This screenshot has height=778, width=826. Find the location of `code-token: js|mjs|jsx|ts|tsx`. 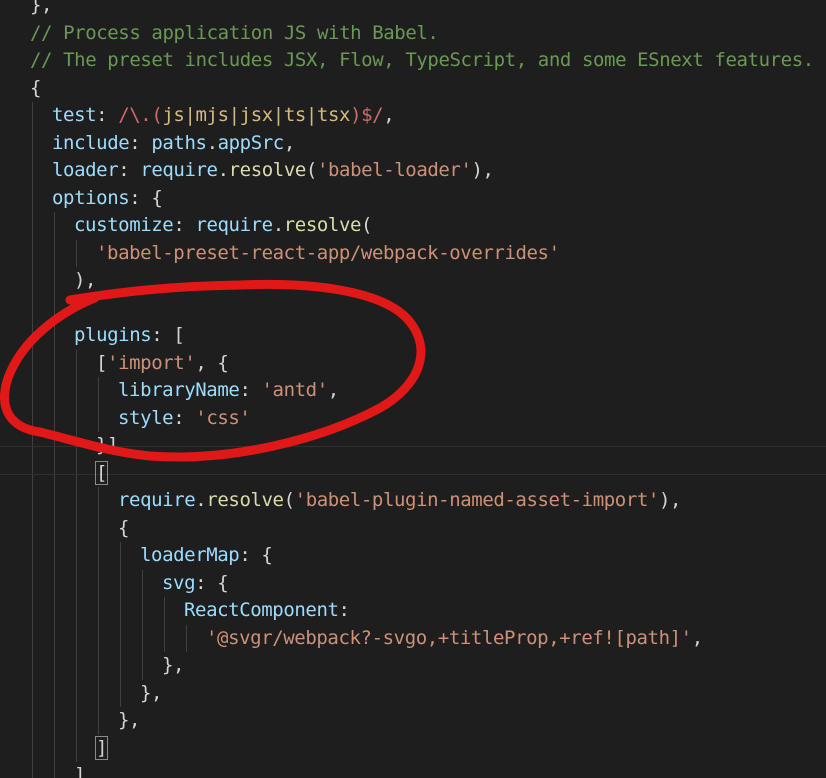

code-token: js|mjs|jsx|ts|tsx is located at coordinates (256, 115).